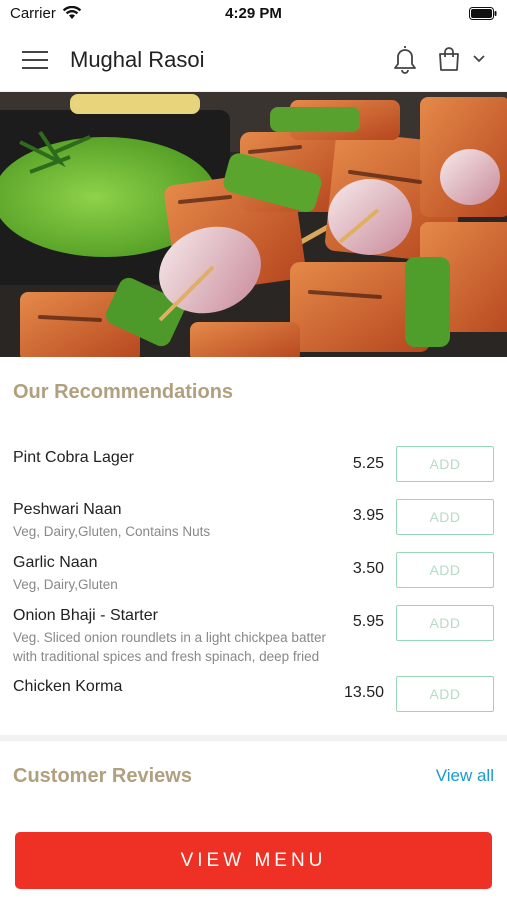 This screenshot has height=900, width=507. Describe the element at coordinates (102, 776) in the screenshot. I see `customer-reviews-title: Customer Reviews` at that location.